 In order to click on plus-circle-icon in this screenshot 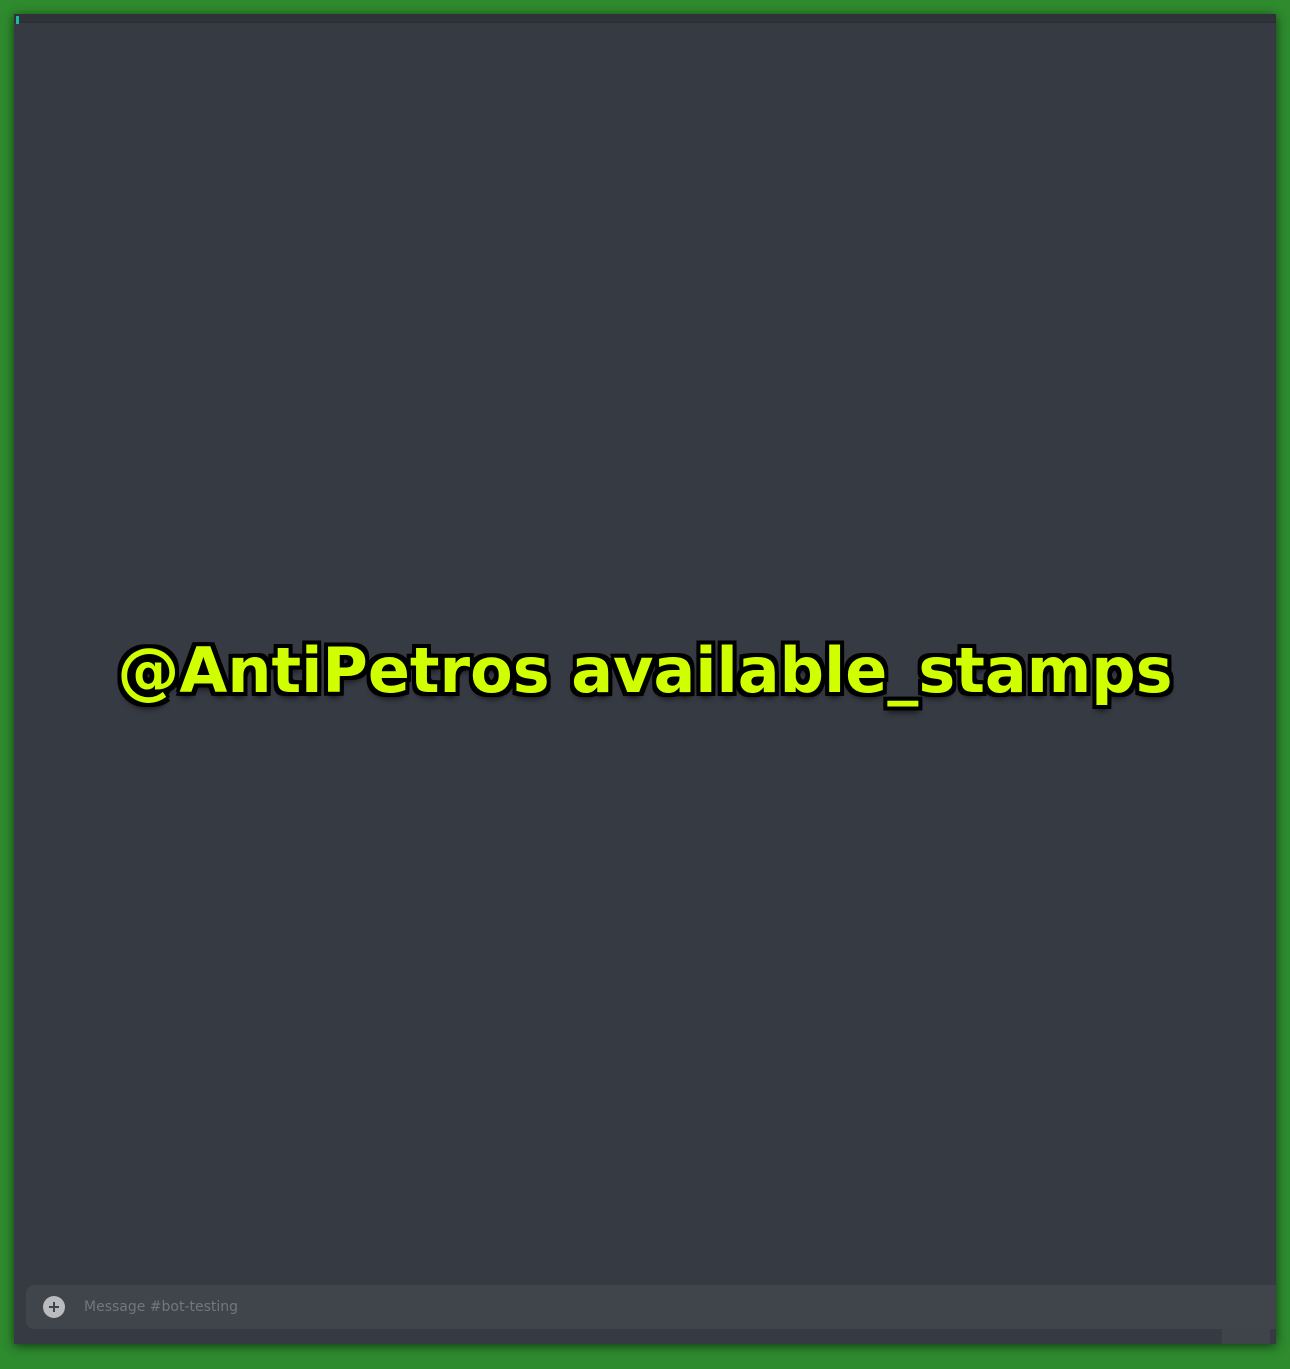, I will do `click(54, 1307)`.